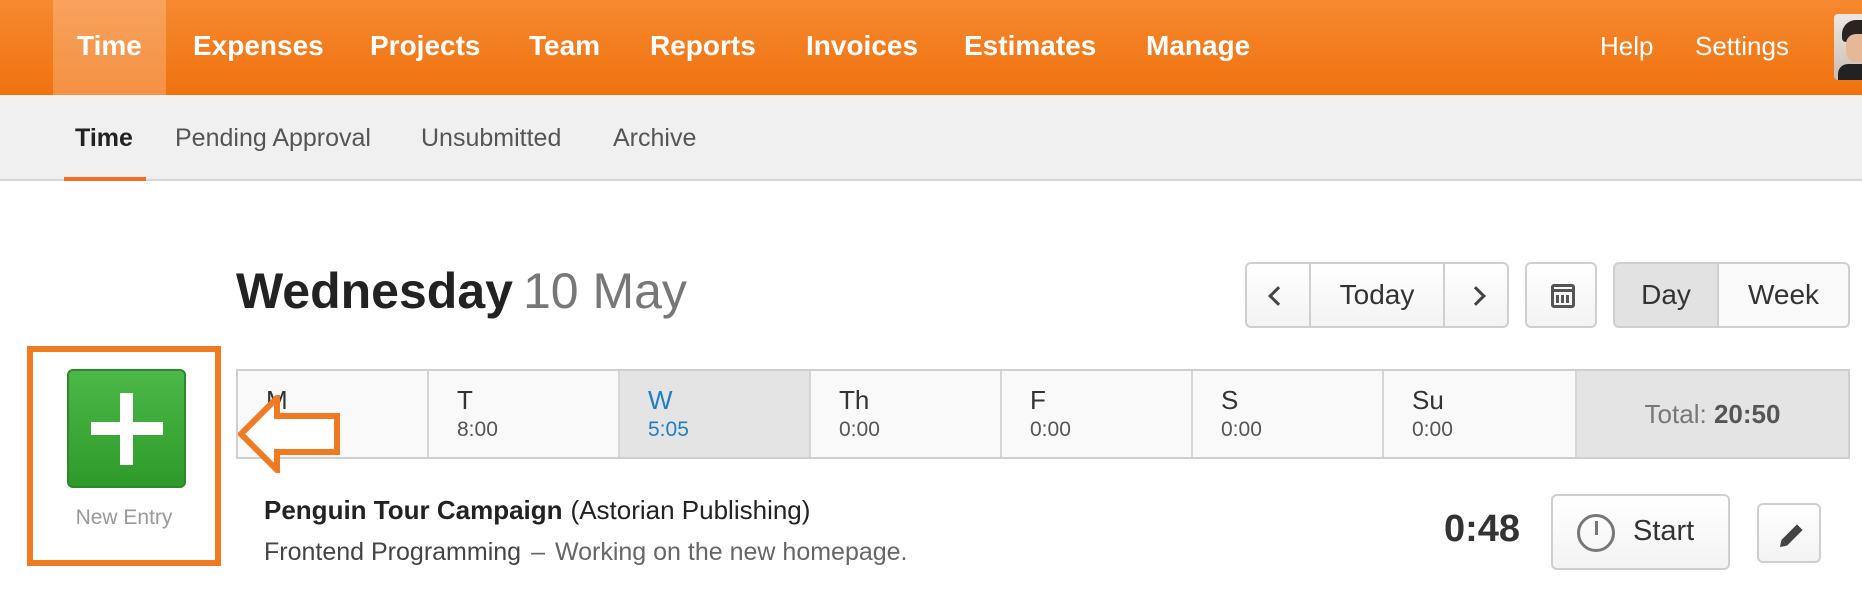 The width and height of the screenshot is (1862, 595). Describe the element at coordinates (1848, 47) in the screenshot. I see `user-avatar` at that location.